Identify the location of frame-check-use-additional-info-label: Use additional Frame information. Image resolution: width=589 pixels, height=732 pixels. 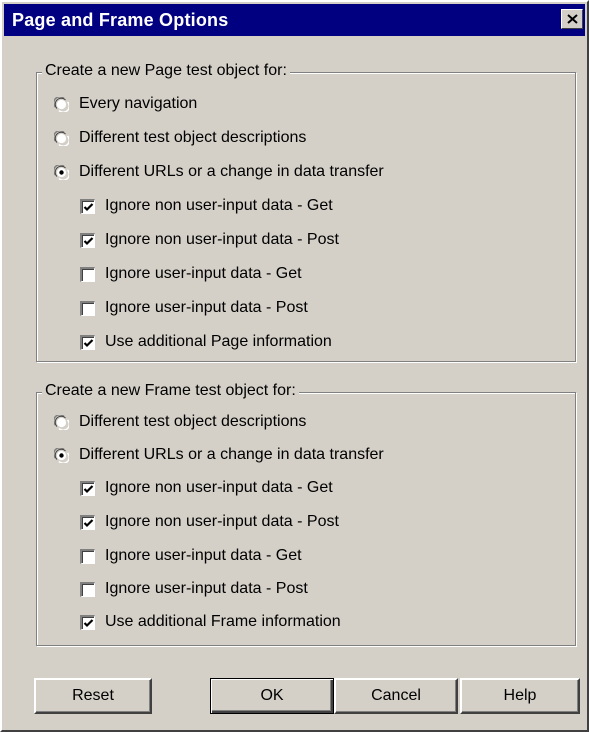
(223, 621).